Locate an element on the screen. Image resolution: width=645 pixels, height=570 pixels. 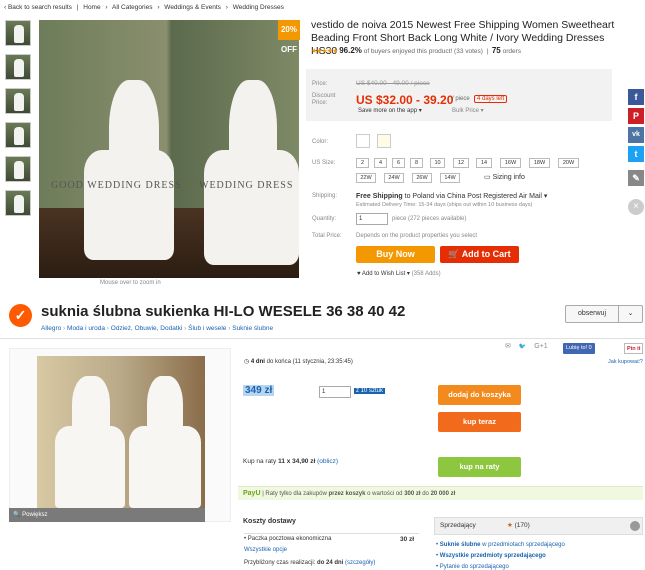
size-option: 18W is located at coordinates (539, 163).